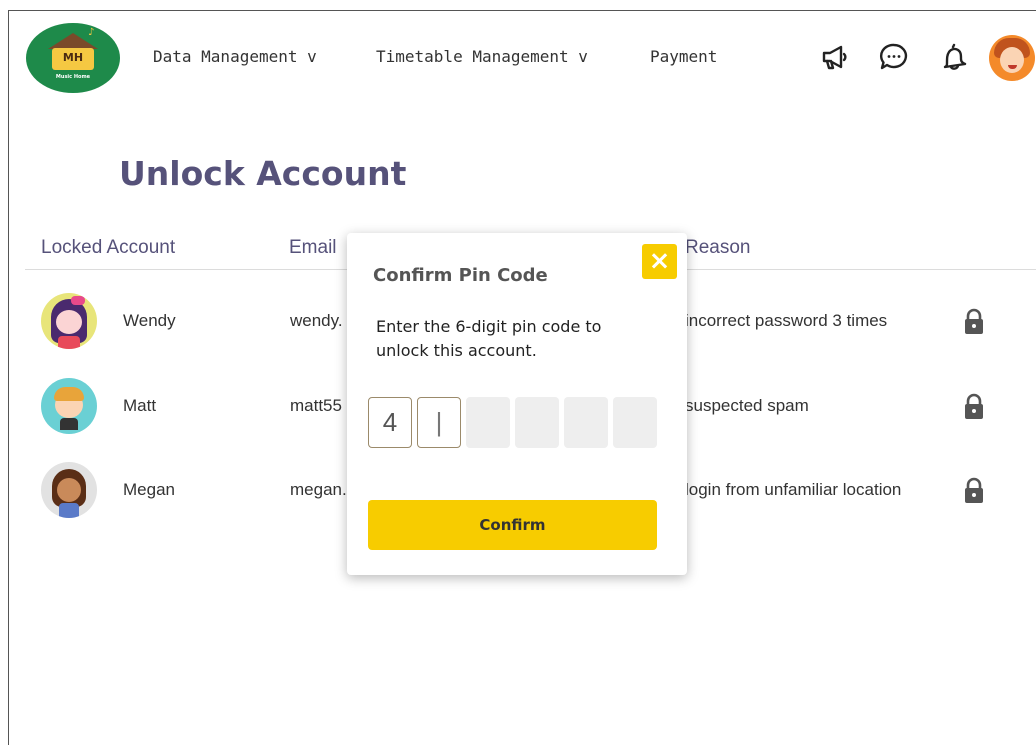  Describe the element at coordinates (835, 57) in the screenshot. I see `megaphone-icon` at that location.